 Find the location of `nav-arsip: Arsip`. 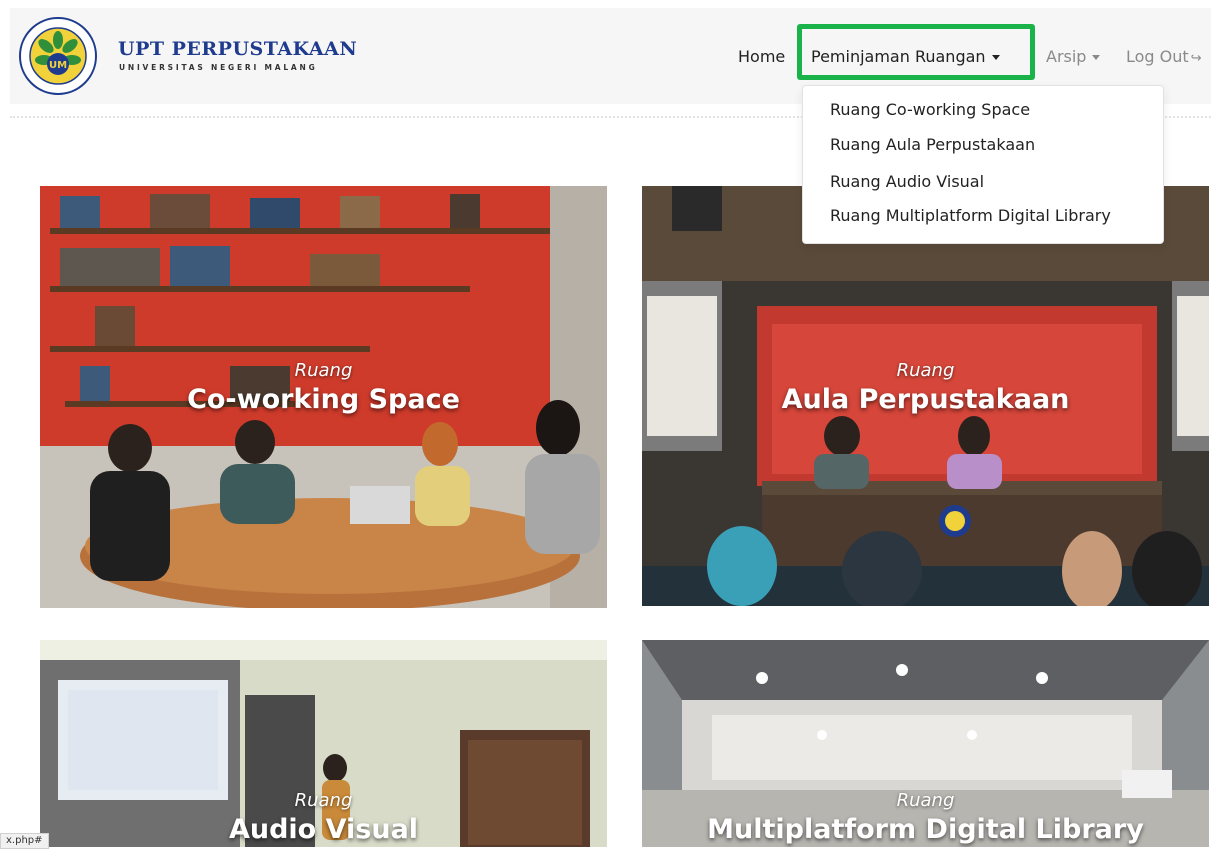

nav-arsip: Arsip is located at coordinates (1073, 56).